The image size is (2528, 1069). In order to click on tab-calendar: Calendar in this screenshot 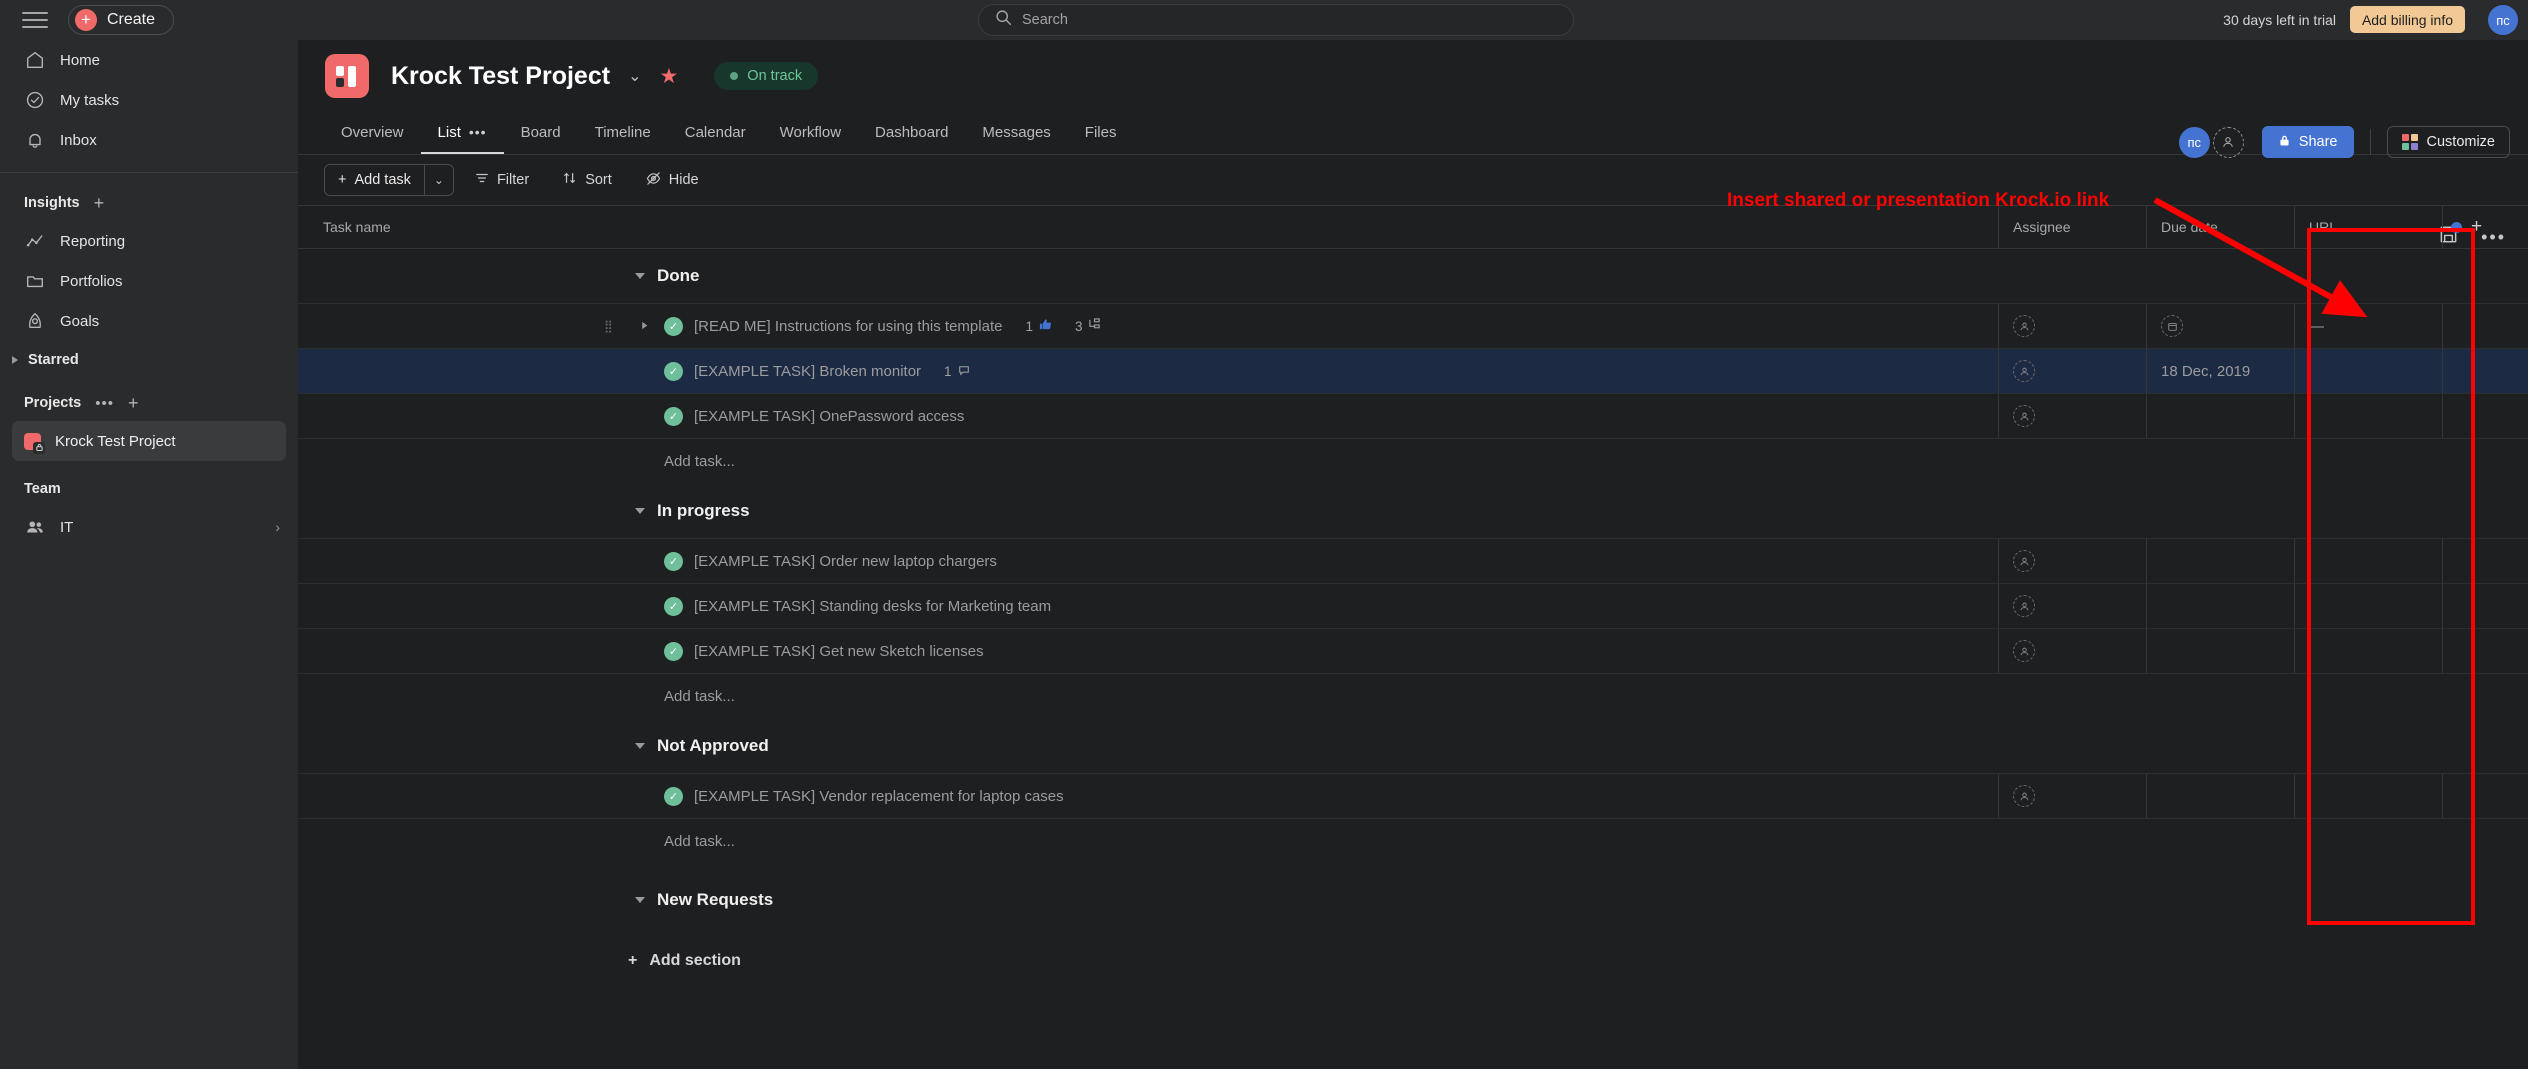, I will do `click(715, 133)`.